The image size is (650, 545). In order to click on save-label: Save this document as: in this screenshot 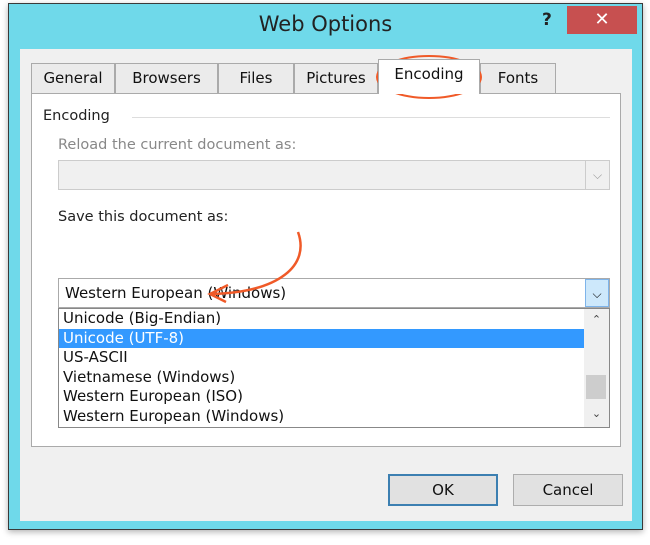, I will do `click(143, 217)`.